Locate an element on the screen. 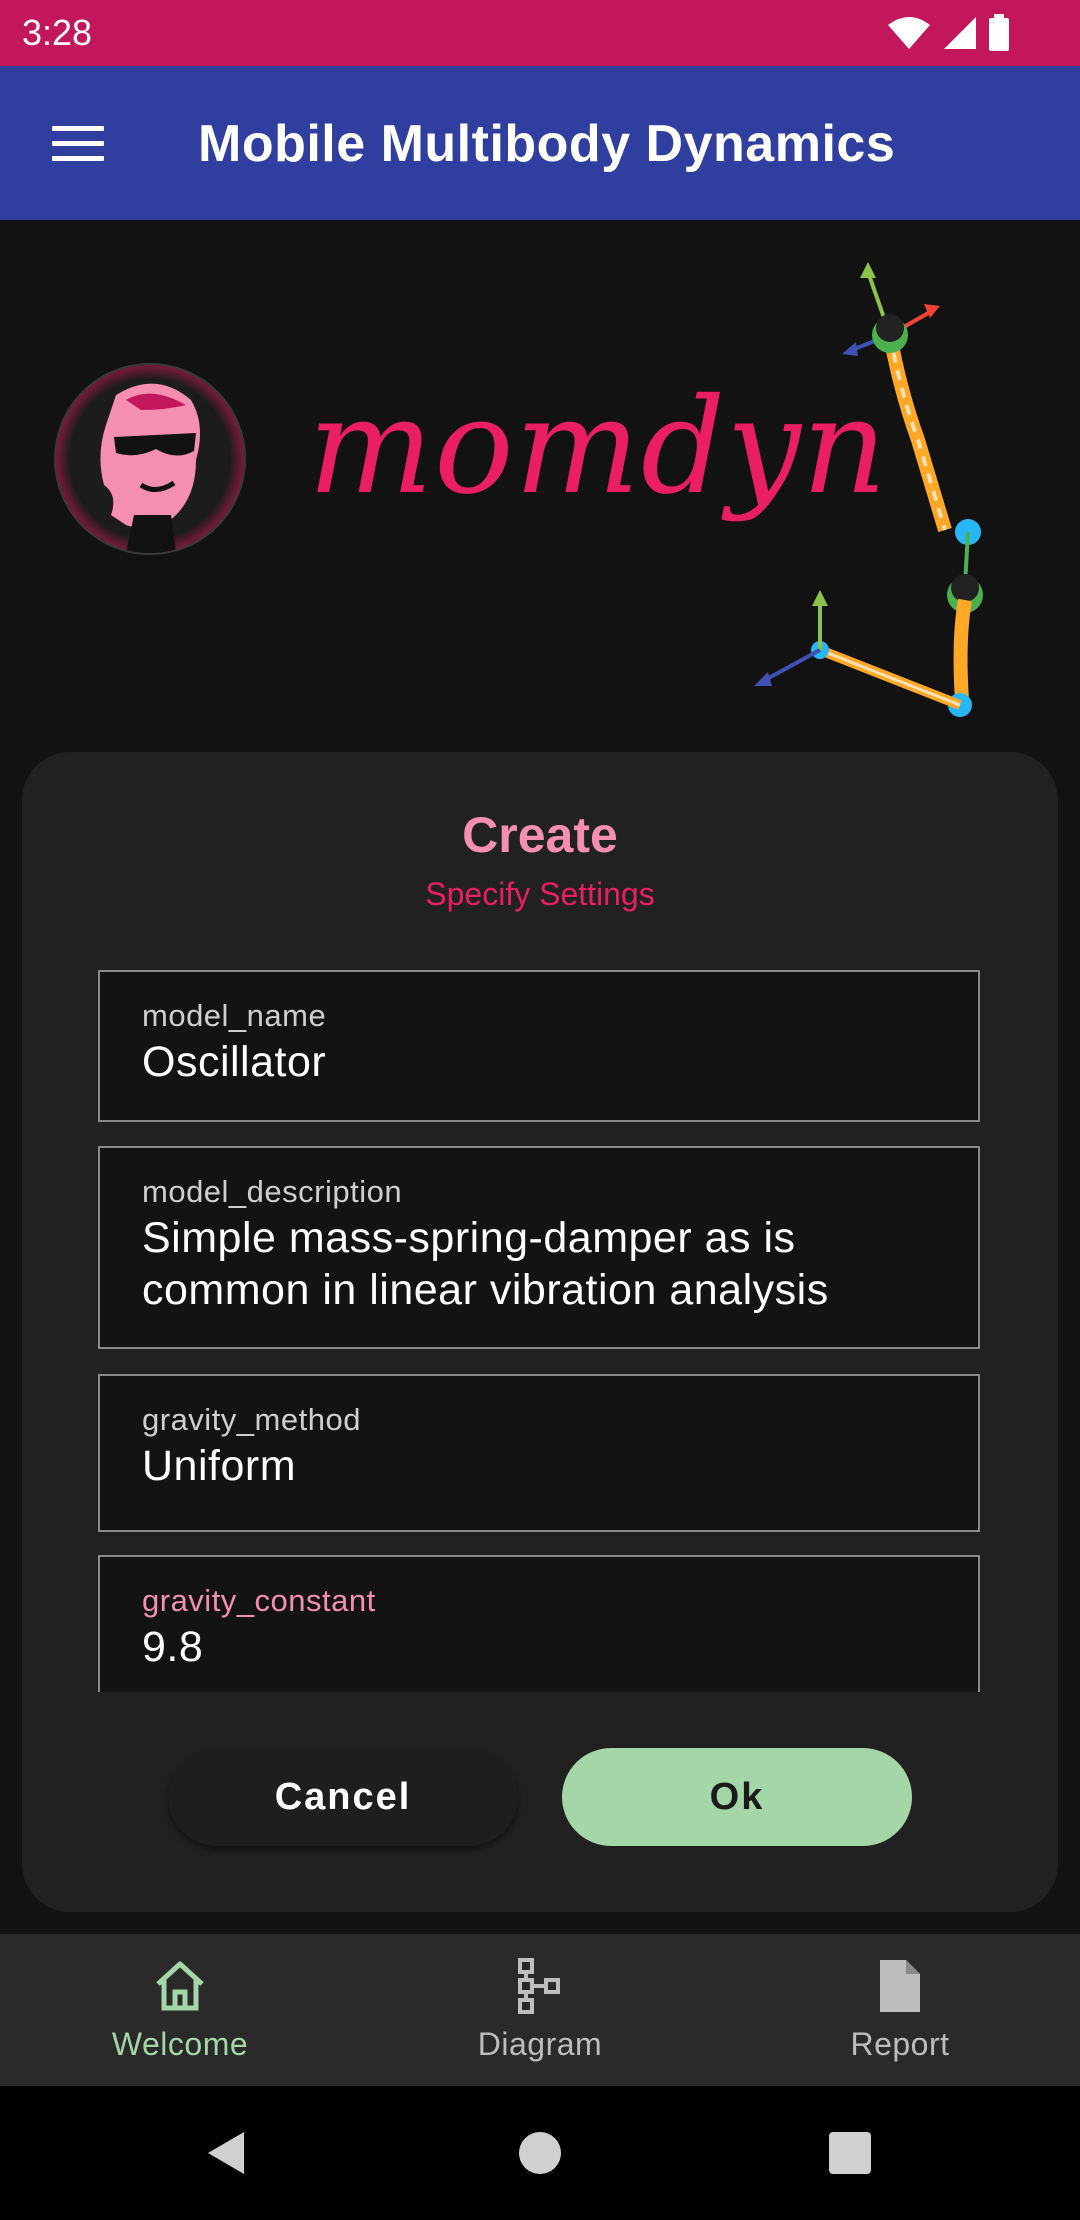 This screenshot has height=2220, width=1080. nav-item-report: Report is located at coordinates (900, 2010).